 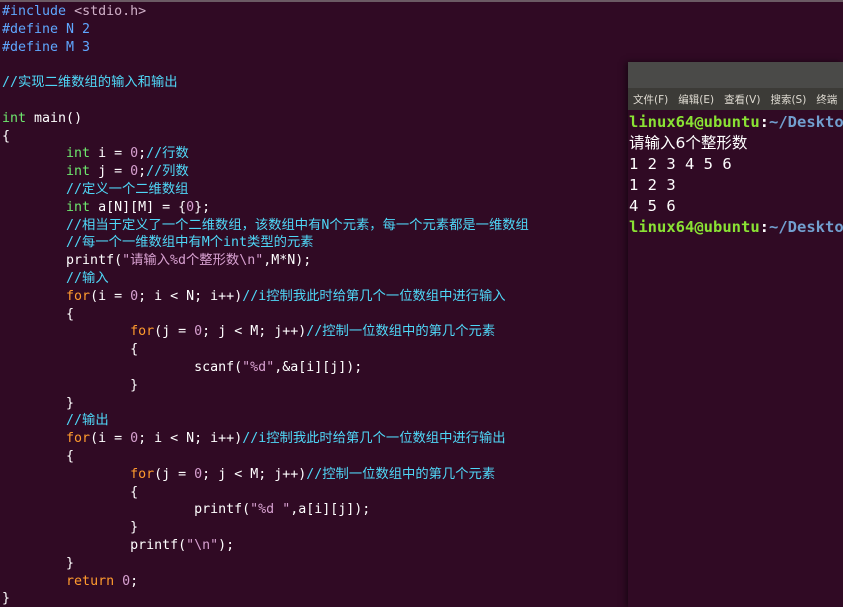 I want to click on menu-file: 文件(F), so click(x=650, y=99).